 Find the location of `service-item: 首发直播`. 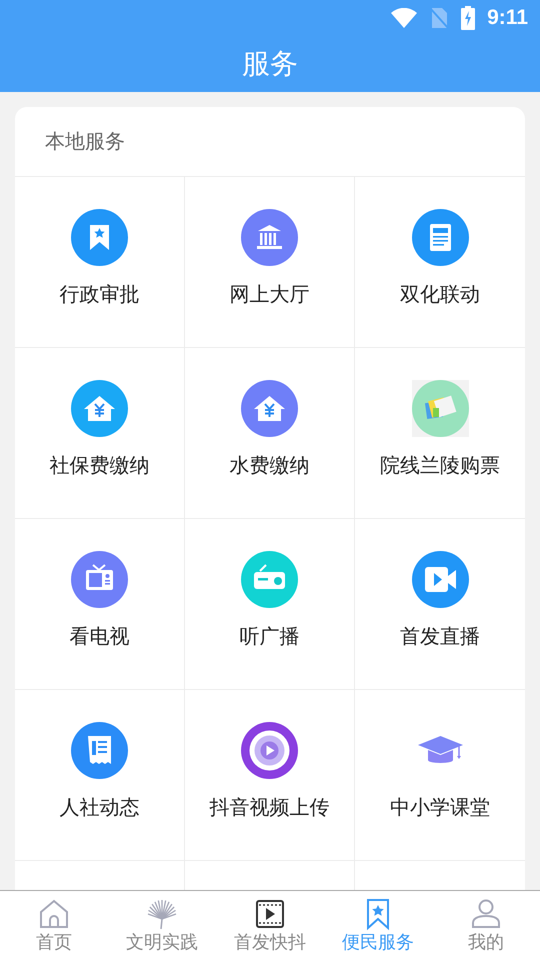

service-item: 首发直播 is located at coordinates (440, 604).